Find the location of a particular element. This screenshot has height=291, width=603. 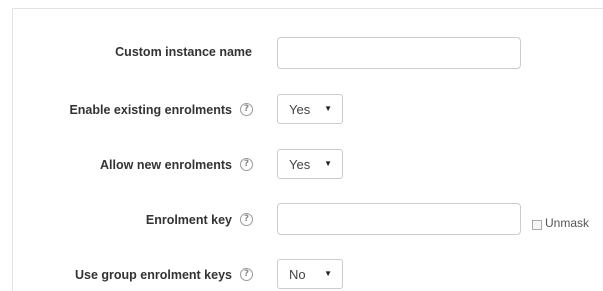

use-group-enrolment-keys-select: No ▼ is located at coordinates (310, 274).